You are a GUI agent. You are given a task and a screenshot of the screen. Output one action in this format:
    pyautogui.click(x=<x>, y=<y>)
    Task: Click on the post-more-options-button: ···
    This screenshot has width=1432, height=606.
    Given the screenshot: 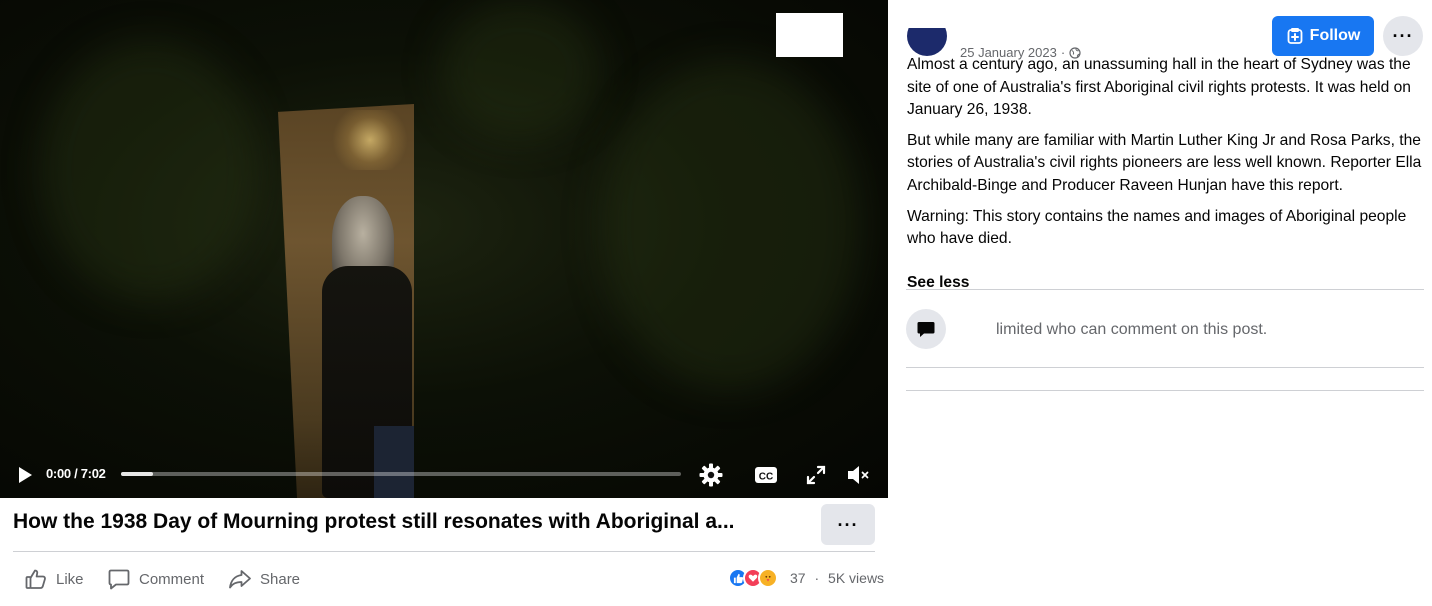 What is the action you would take?
    pyautogui.click(x=1403, y=36)
    